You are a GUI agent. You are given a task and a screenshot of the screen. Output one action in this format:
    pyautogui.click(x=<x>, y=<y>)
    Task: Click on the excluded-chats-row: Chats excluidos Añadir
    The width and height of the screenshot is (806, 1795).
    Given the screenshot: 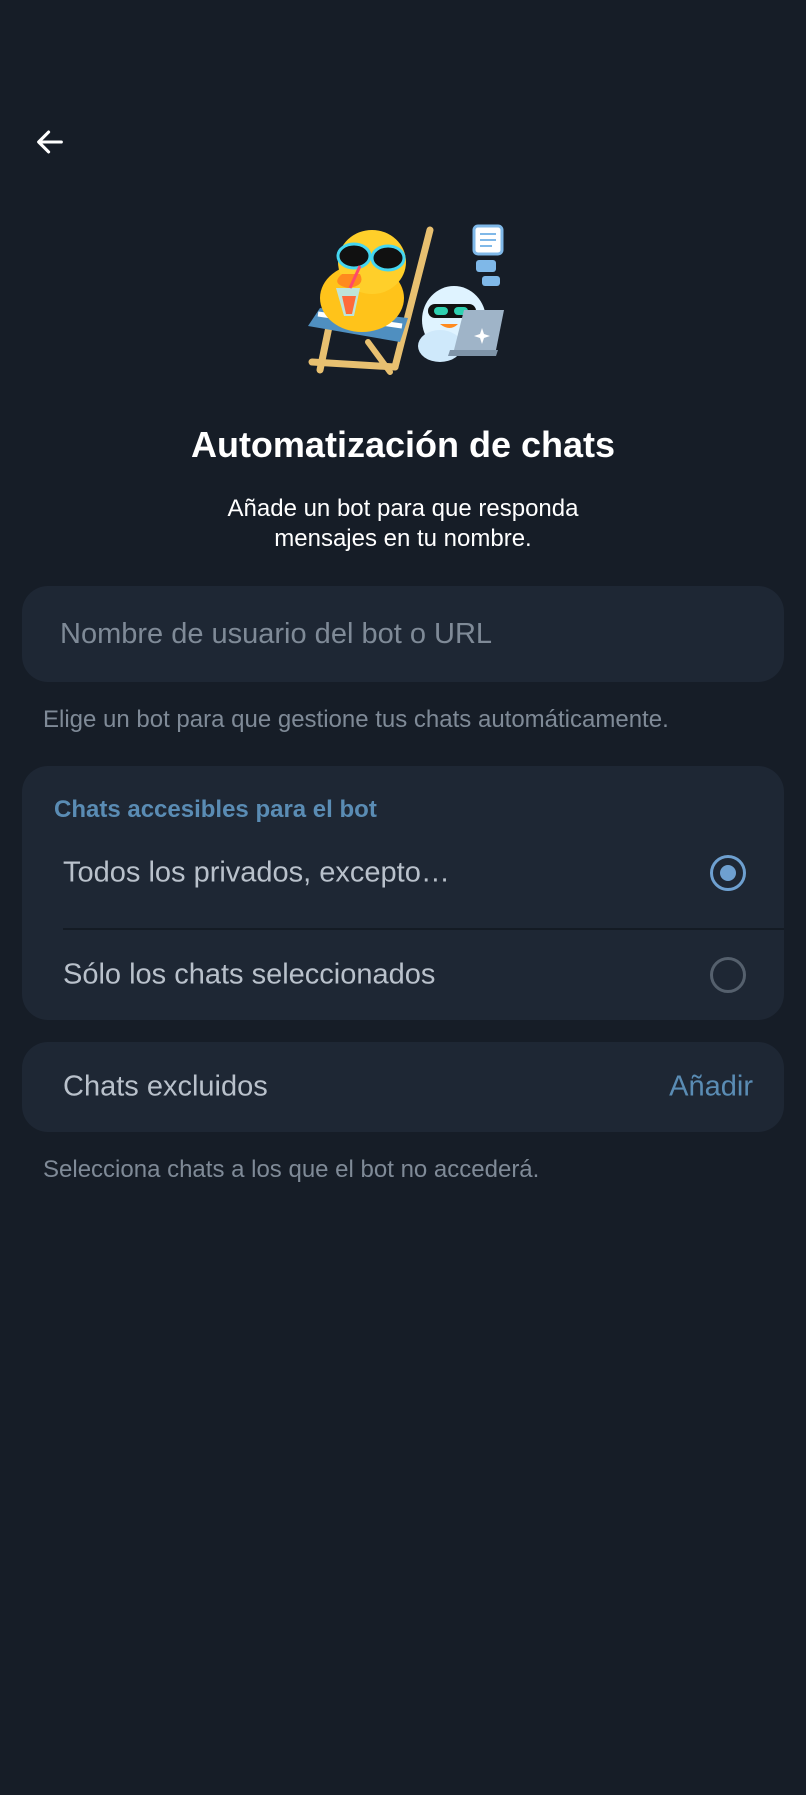 What is the action you would take?
    pyautogui.click(x=403, y=1087)
    